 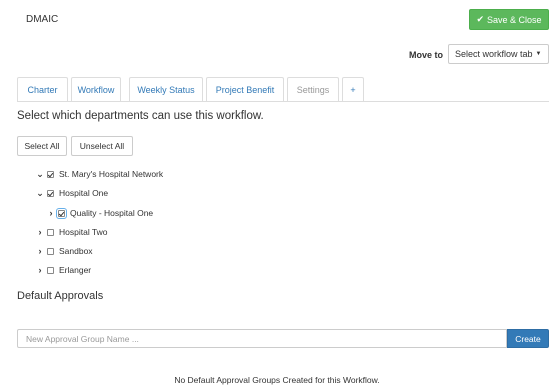 I want to click on tree-item-sandbox: › Sandbox, so click(x=64, y=251).